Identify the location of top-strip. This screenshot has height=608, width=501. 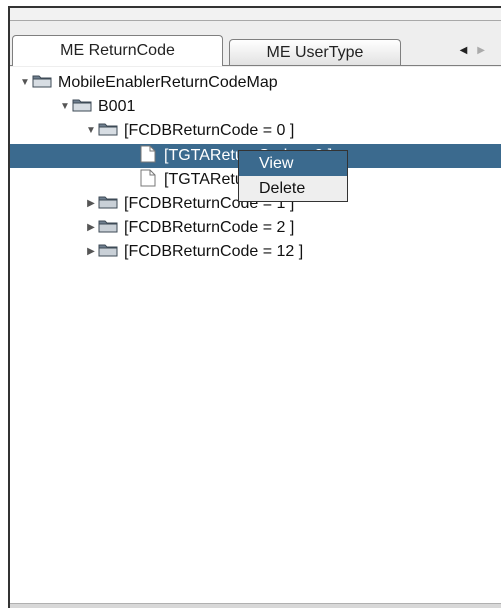
(255, 14).